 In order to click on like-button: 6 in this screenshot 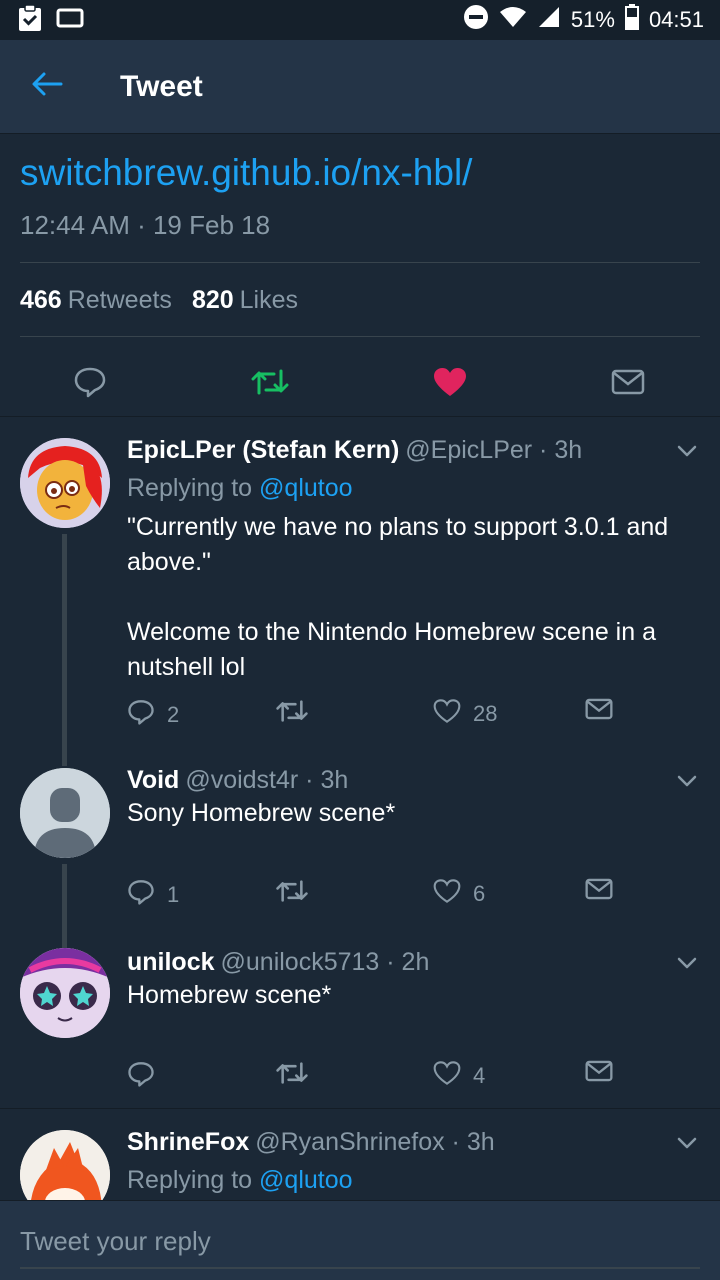, I will do `click(459, 894)`.